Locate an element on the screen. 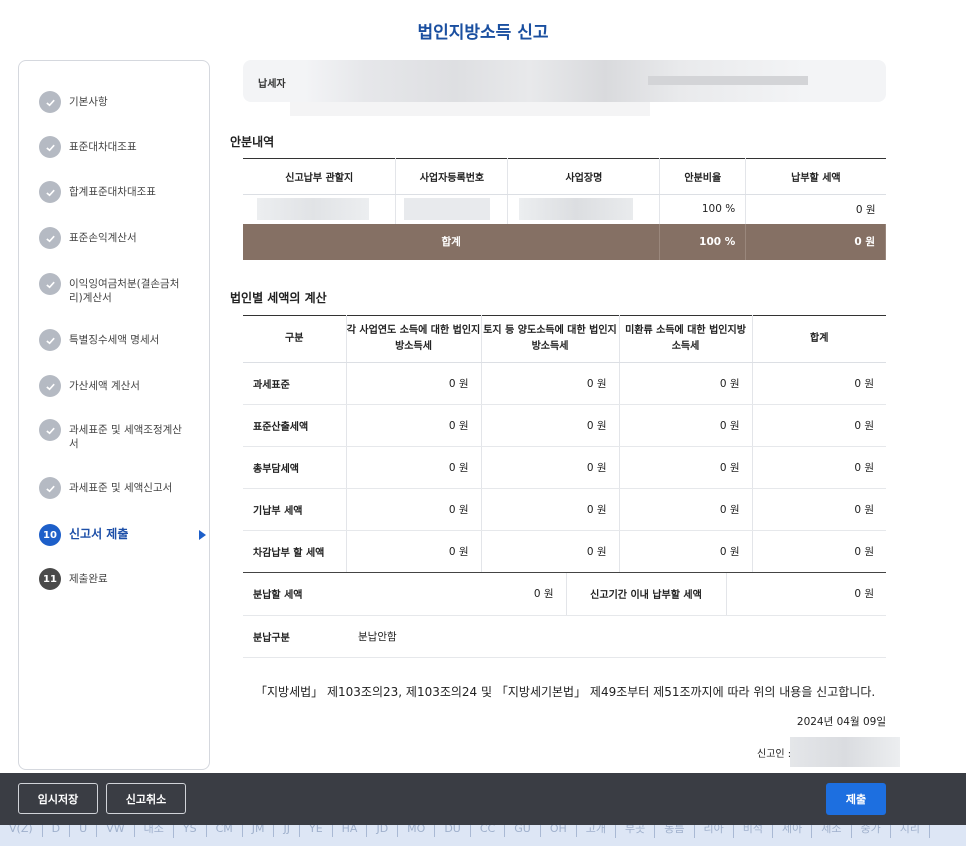 Image resolution: width=966 pixels, height=846 pixels. step-number: 10 is located at coordinates (50, 535).